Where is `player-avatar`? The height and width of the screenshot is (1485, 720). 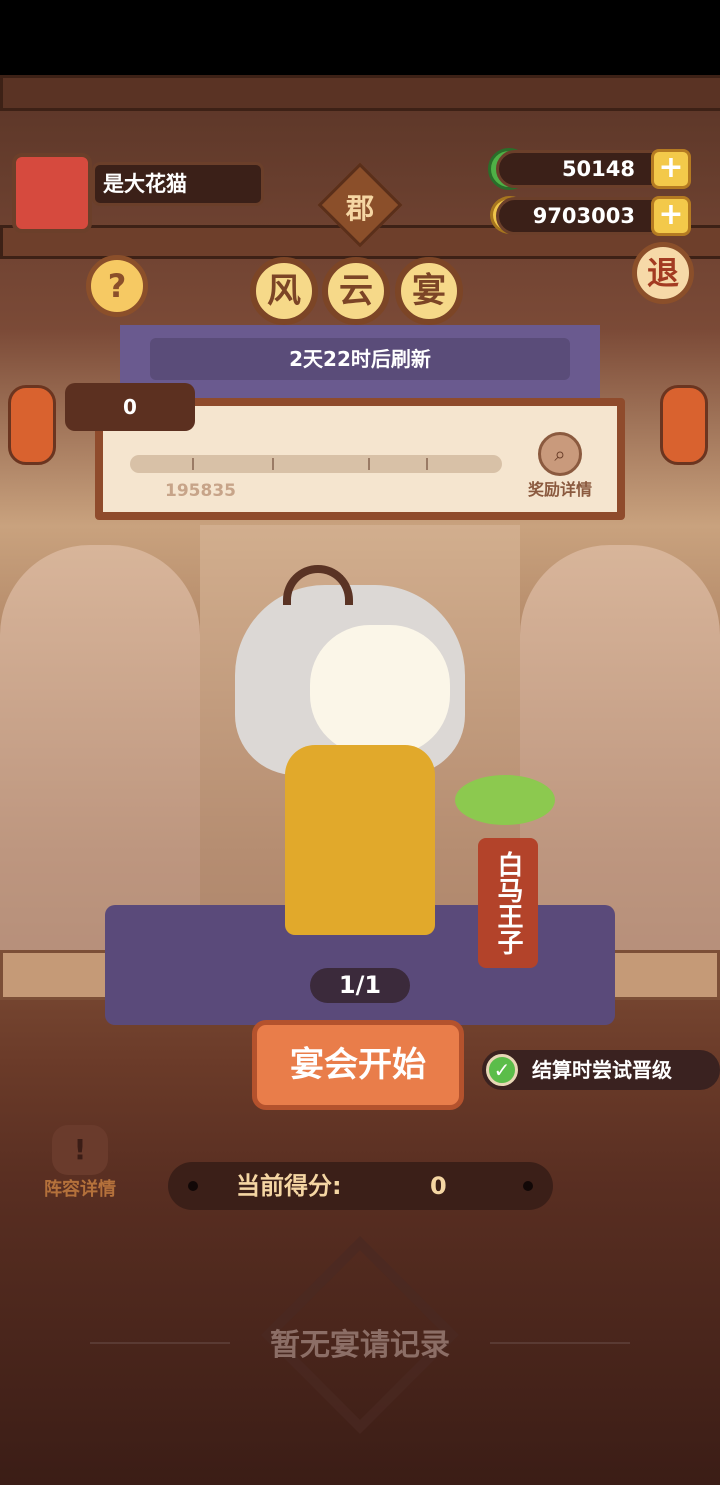
player-avatar is located at coordinates (52, 193).